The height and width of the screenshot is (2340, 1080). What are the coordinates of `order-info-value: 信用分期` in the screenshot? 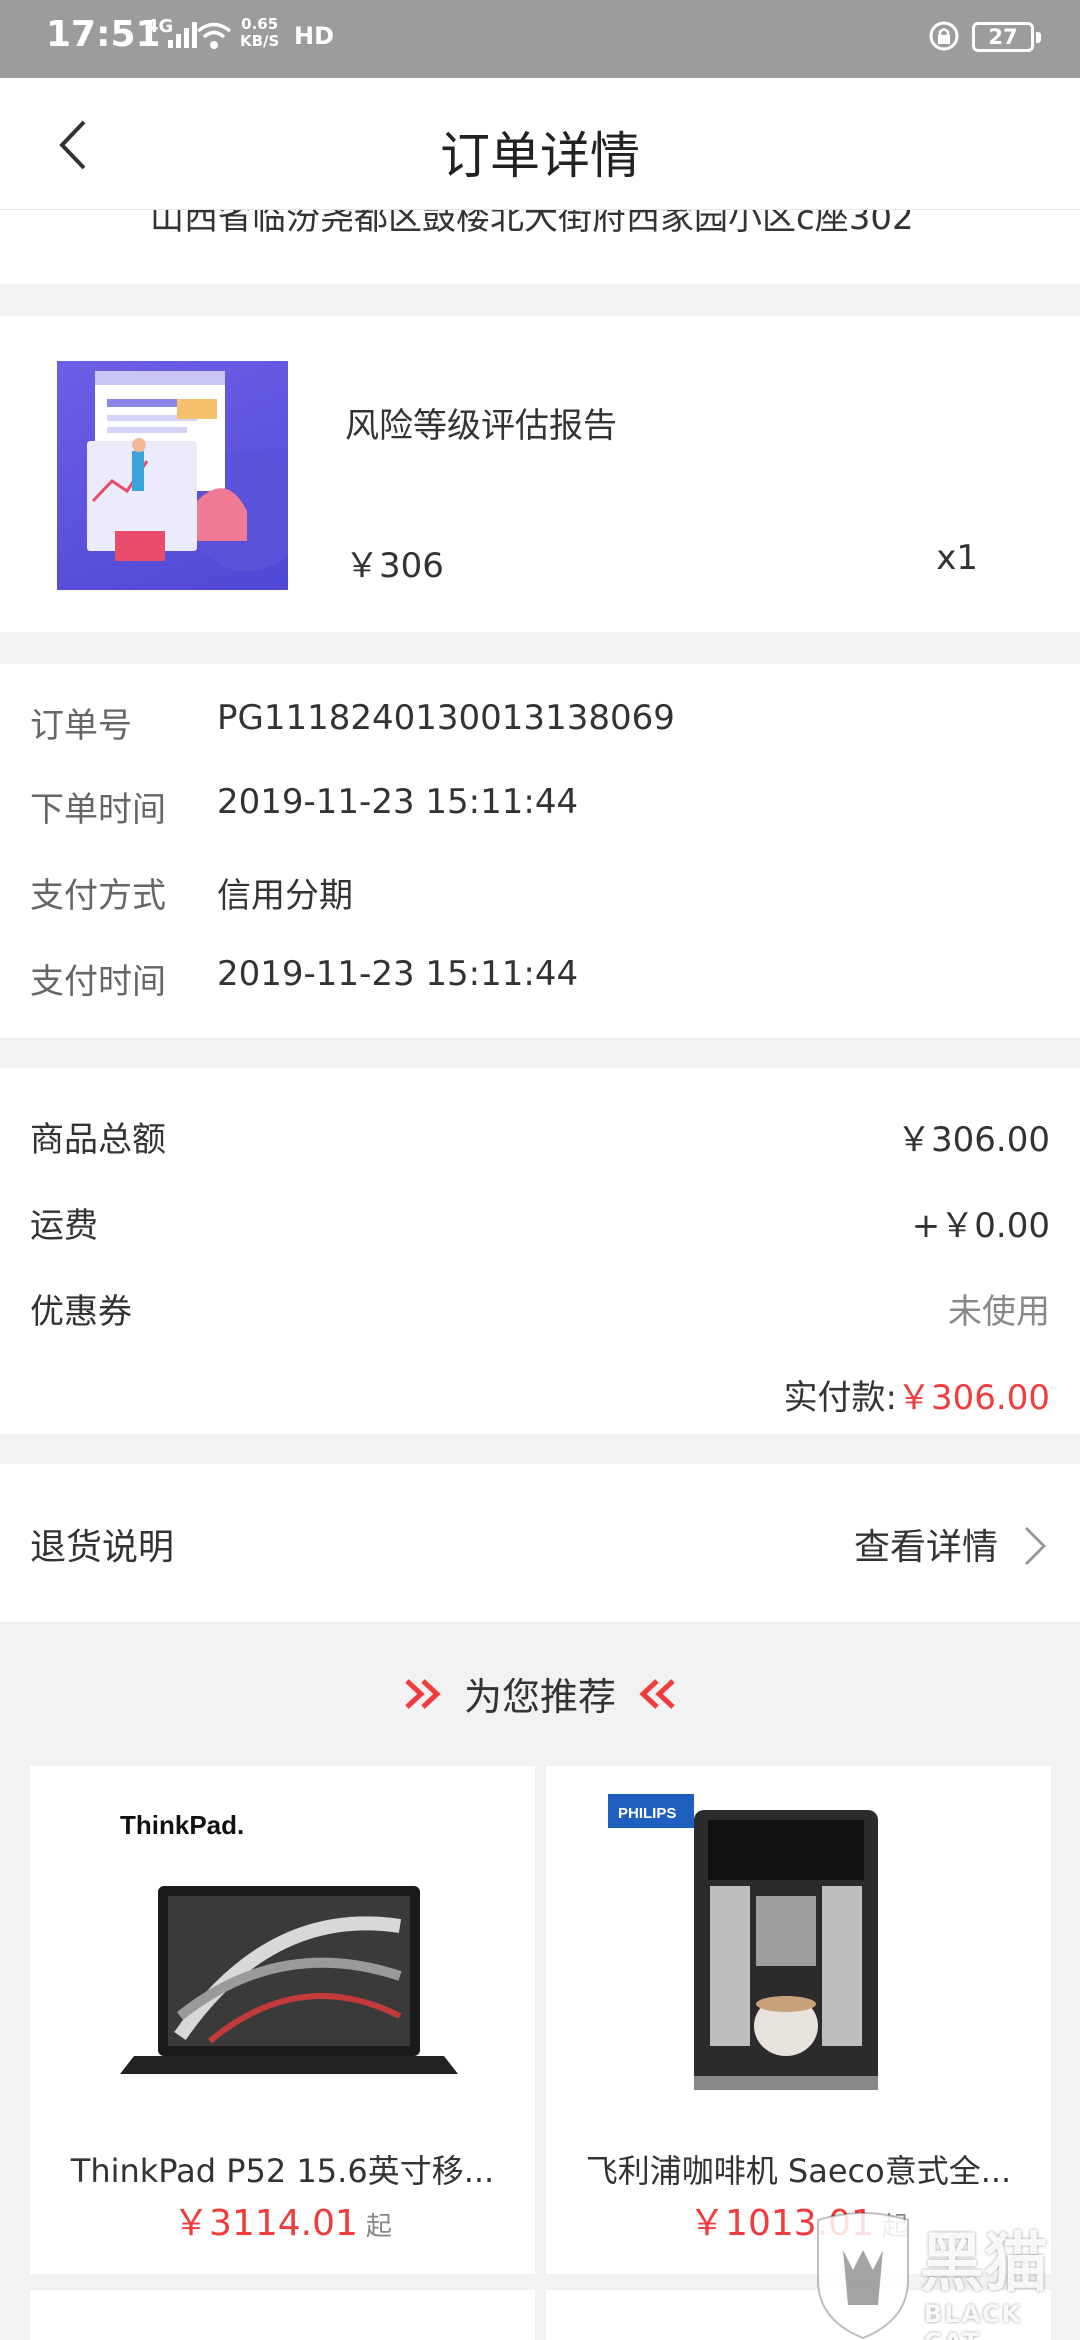 It's located at (285, 896).